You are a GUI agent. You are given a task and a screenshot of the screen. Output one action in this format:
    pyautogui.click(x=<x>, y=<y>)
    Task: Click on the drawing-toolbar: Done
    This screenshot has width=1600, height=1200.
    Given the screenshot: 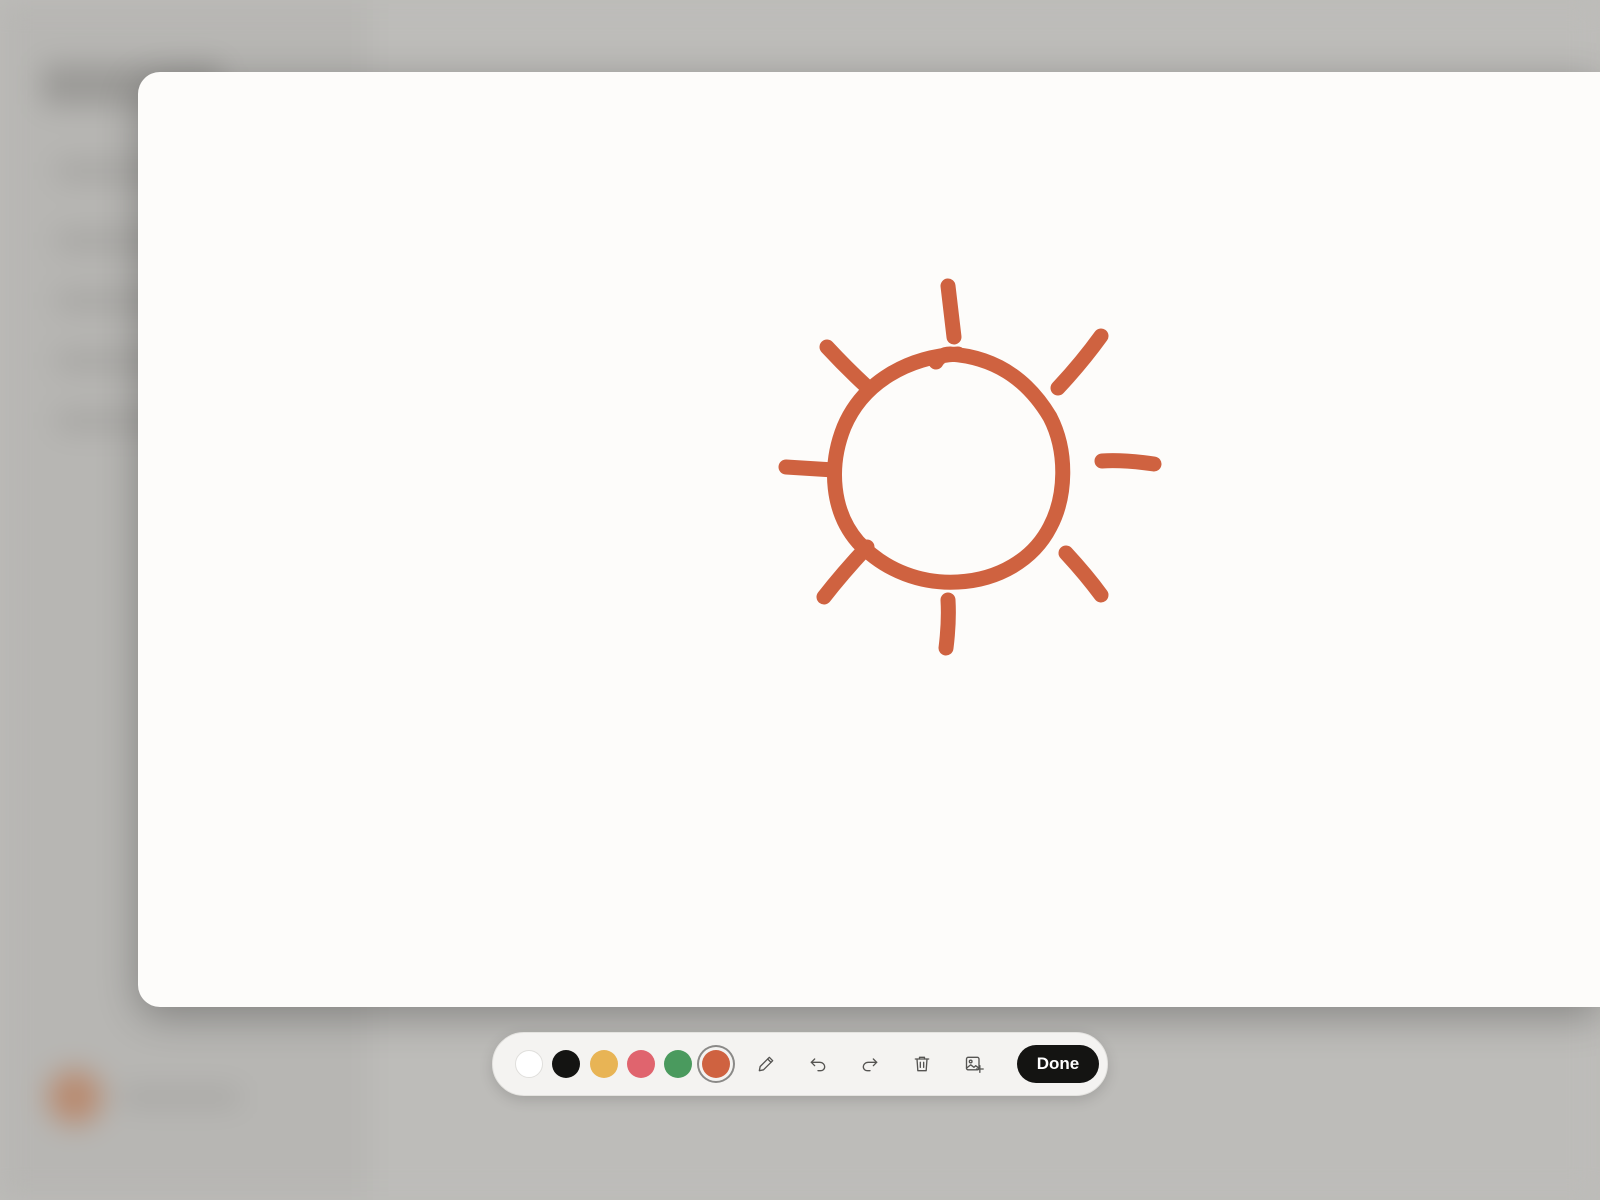 What is the action you would take?
    pyautogui.click(x=800, y=1064)
    